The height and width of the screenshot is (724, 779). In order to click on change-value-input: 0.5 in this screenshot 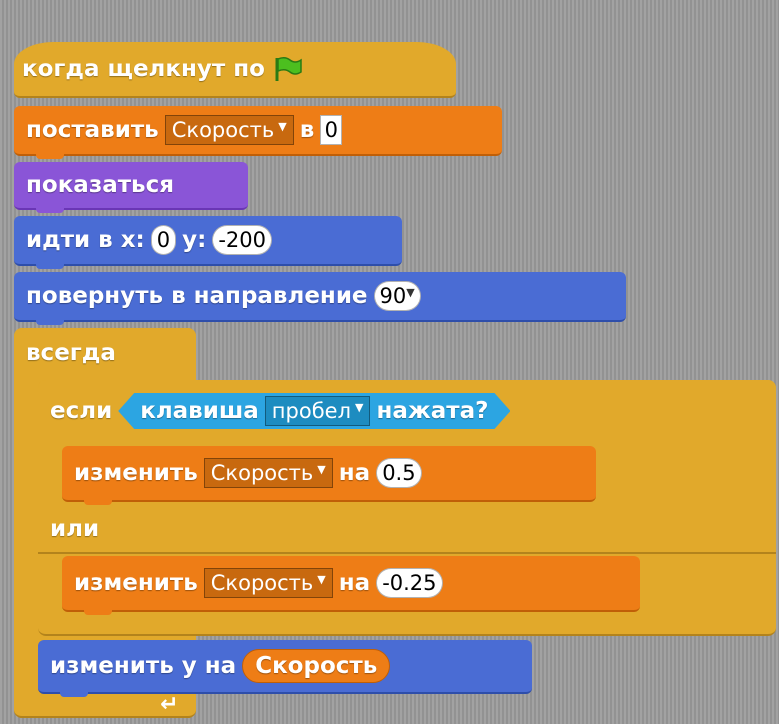, I will do `click(399, 473)`.